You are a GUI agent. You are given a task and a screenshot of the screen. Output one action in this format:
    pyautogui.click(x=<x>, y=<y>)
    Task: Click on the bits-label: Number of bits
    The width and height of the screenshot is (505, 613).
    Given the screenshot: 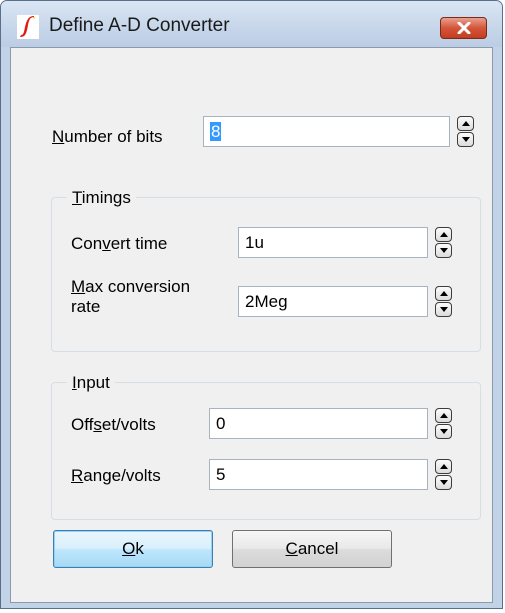 What is the action you would take?
    pyautogui.click(x=107, y=136)
    